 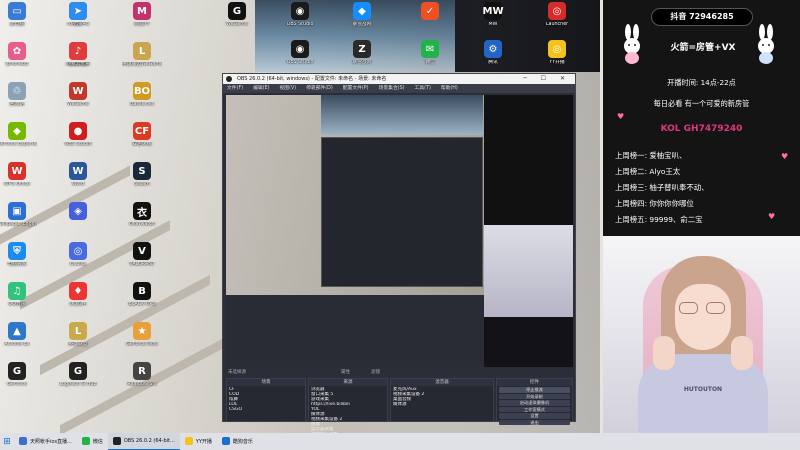 I want to click on app-icon: BO, so click(x=142, y=91).